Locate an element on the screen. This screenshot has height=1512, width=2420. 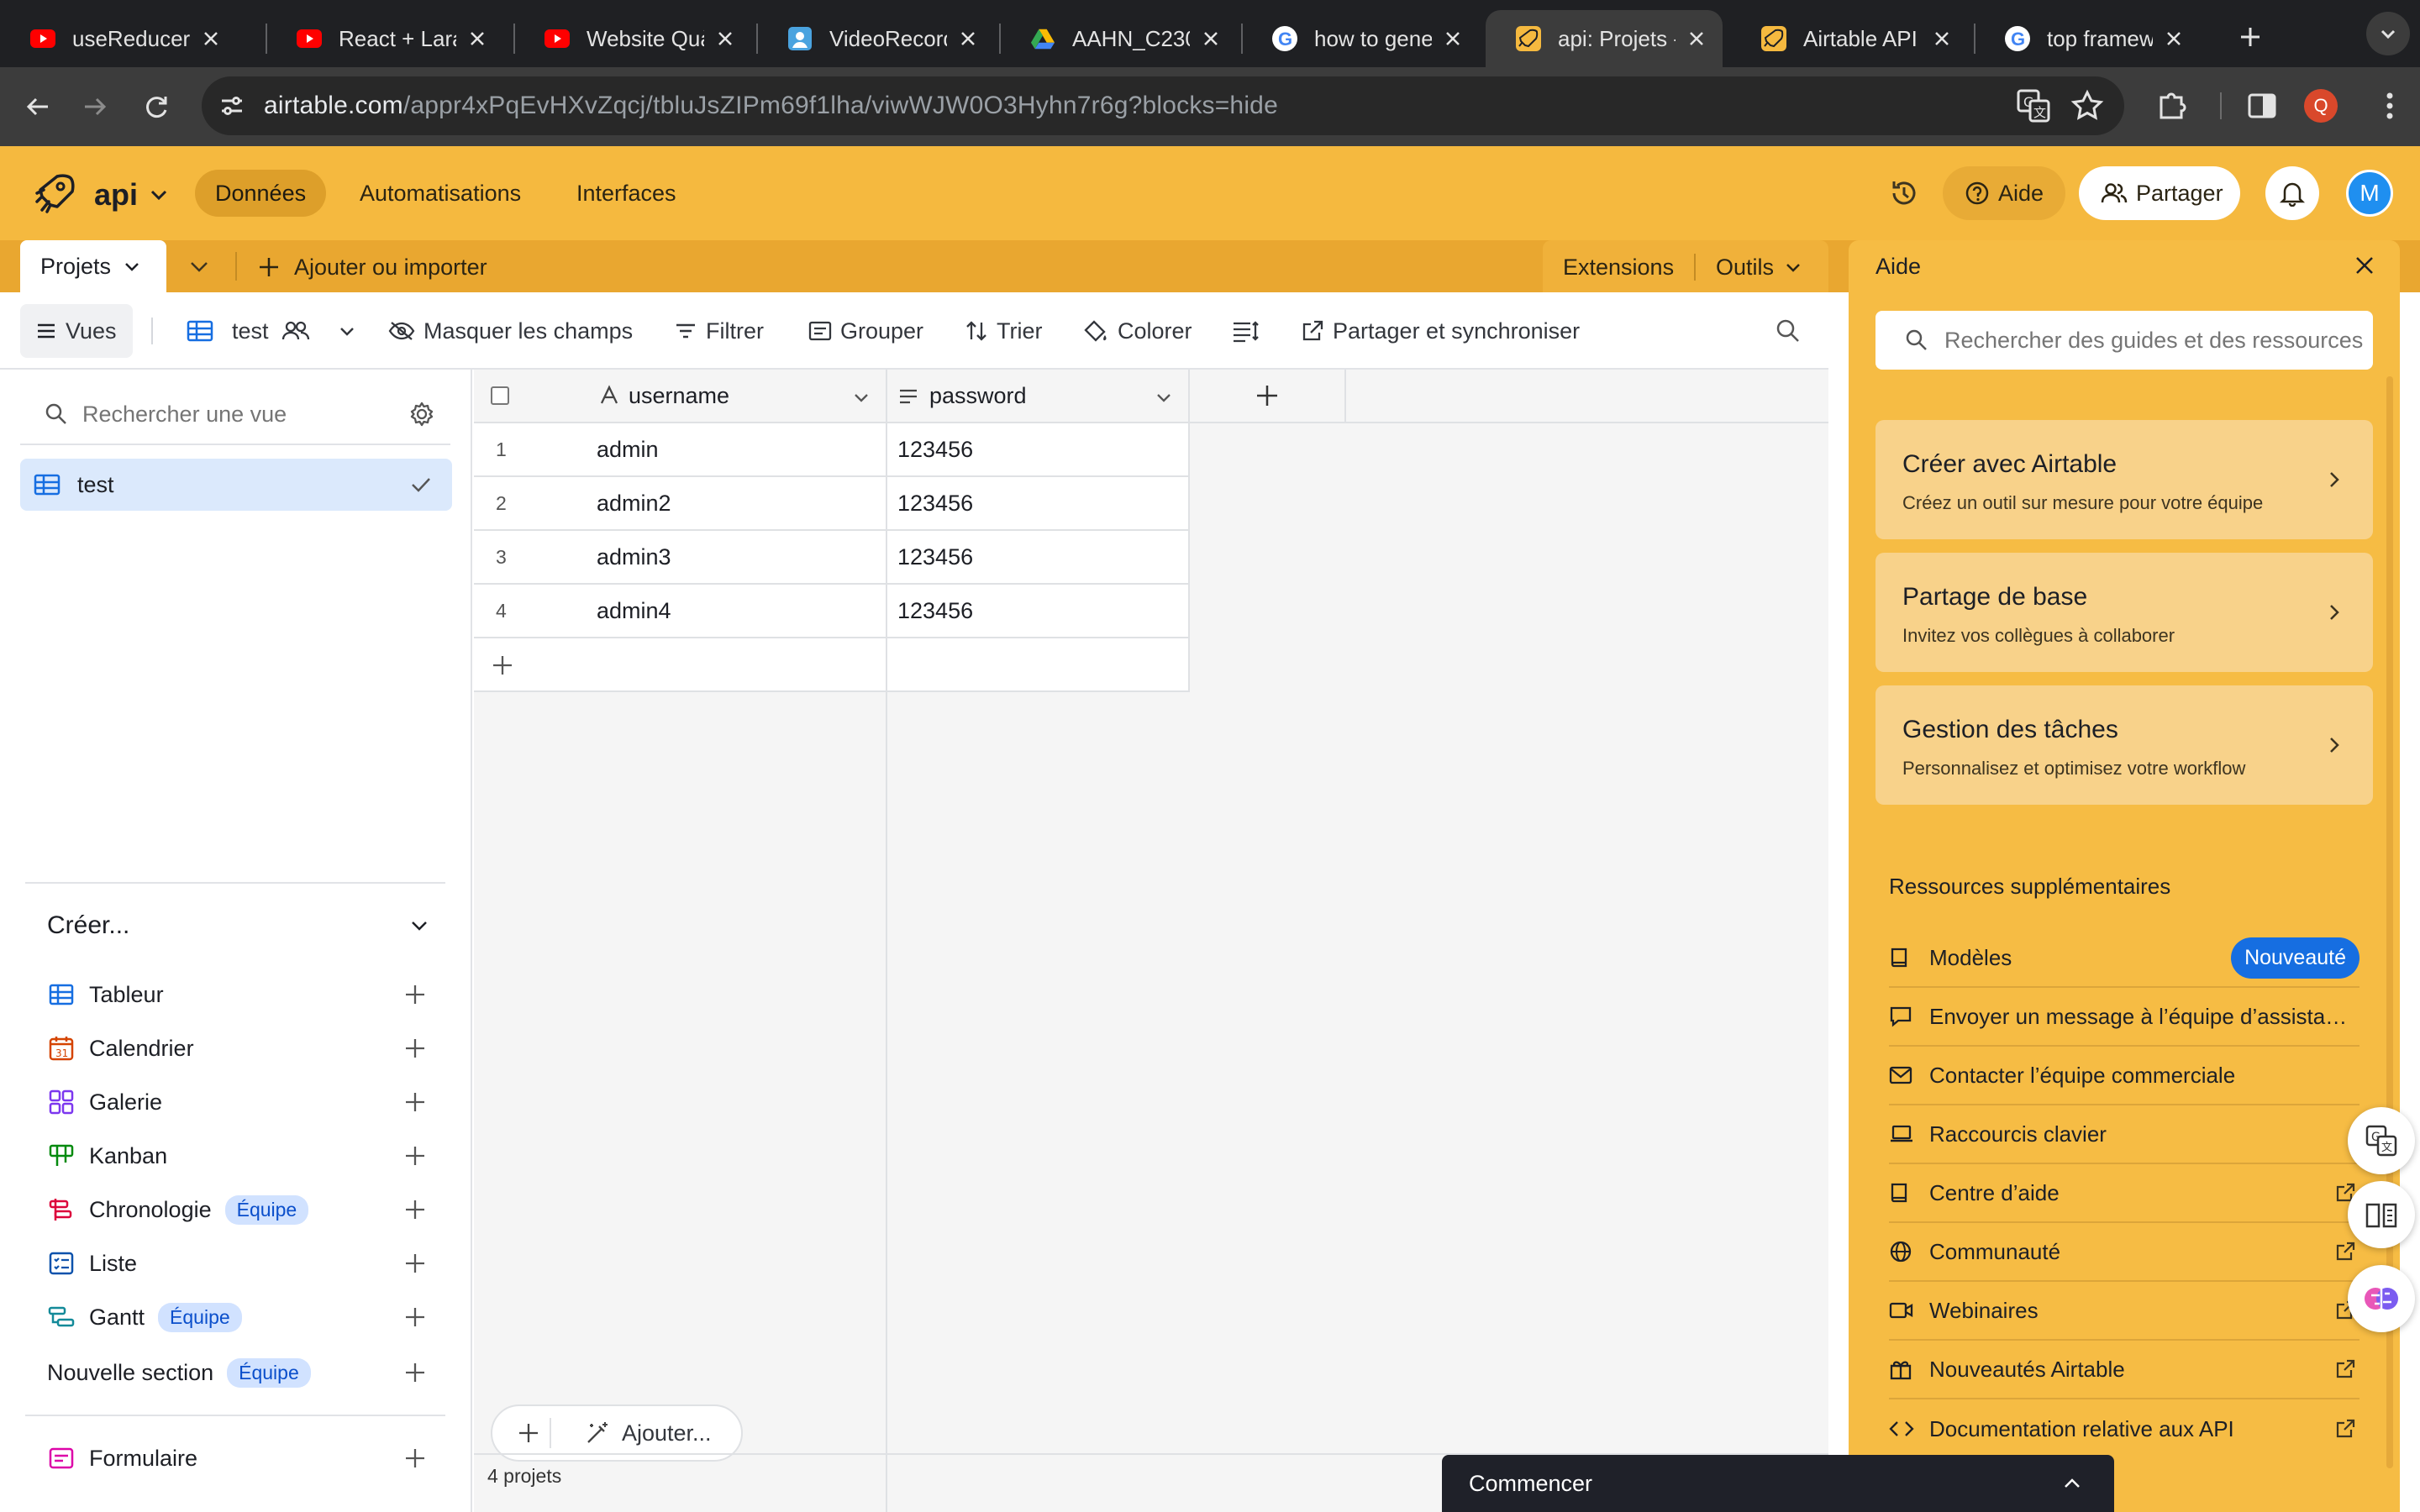
help-button: Aide is located at coordinates (2004, 193).